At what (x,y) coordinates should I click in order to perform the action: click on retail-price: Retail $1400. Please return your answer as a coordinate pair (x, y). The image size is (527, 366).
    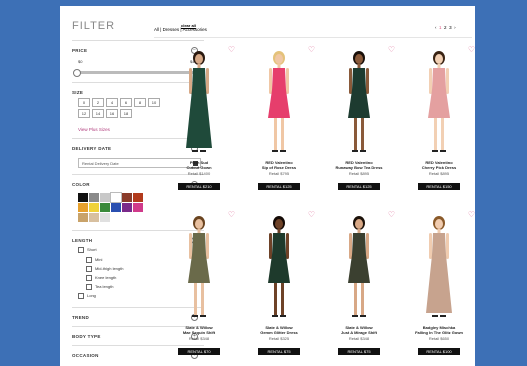
    Looking at the image, I should click on (199, 173).